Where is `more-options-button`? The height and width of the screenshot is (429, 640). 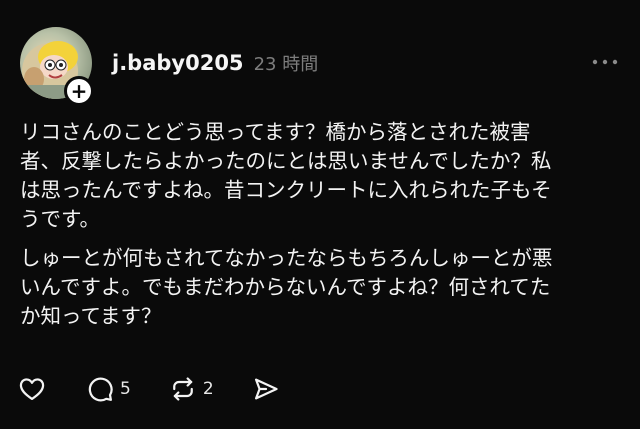
more-options-button is located at coordinates (605, 62).